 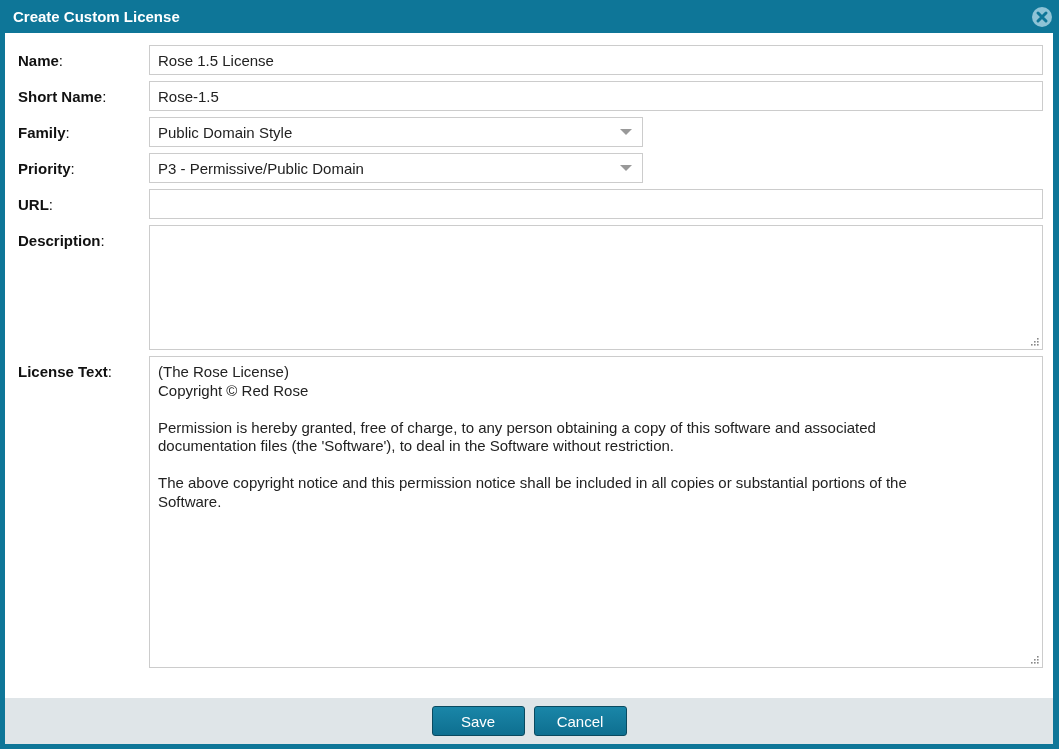 What do you see at coordinates (580, 721) in the screenshot?
I see `dialog-button: Cancel` at bounding box center [580, 721].